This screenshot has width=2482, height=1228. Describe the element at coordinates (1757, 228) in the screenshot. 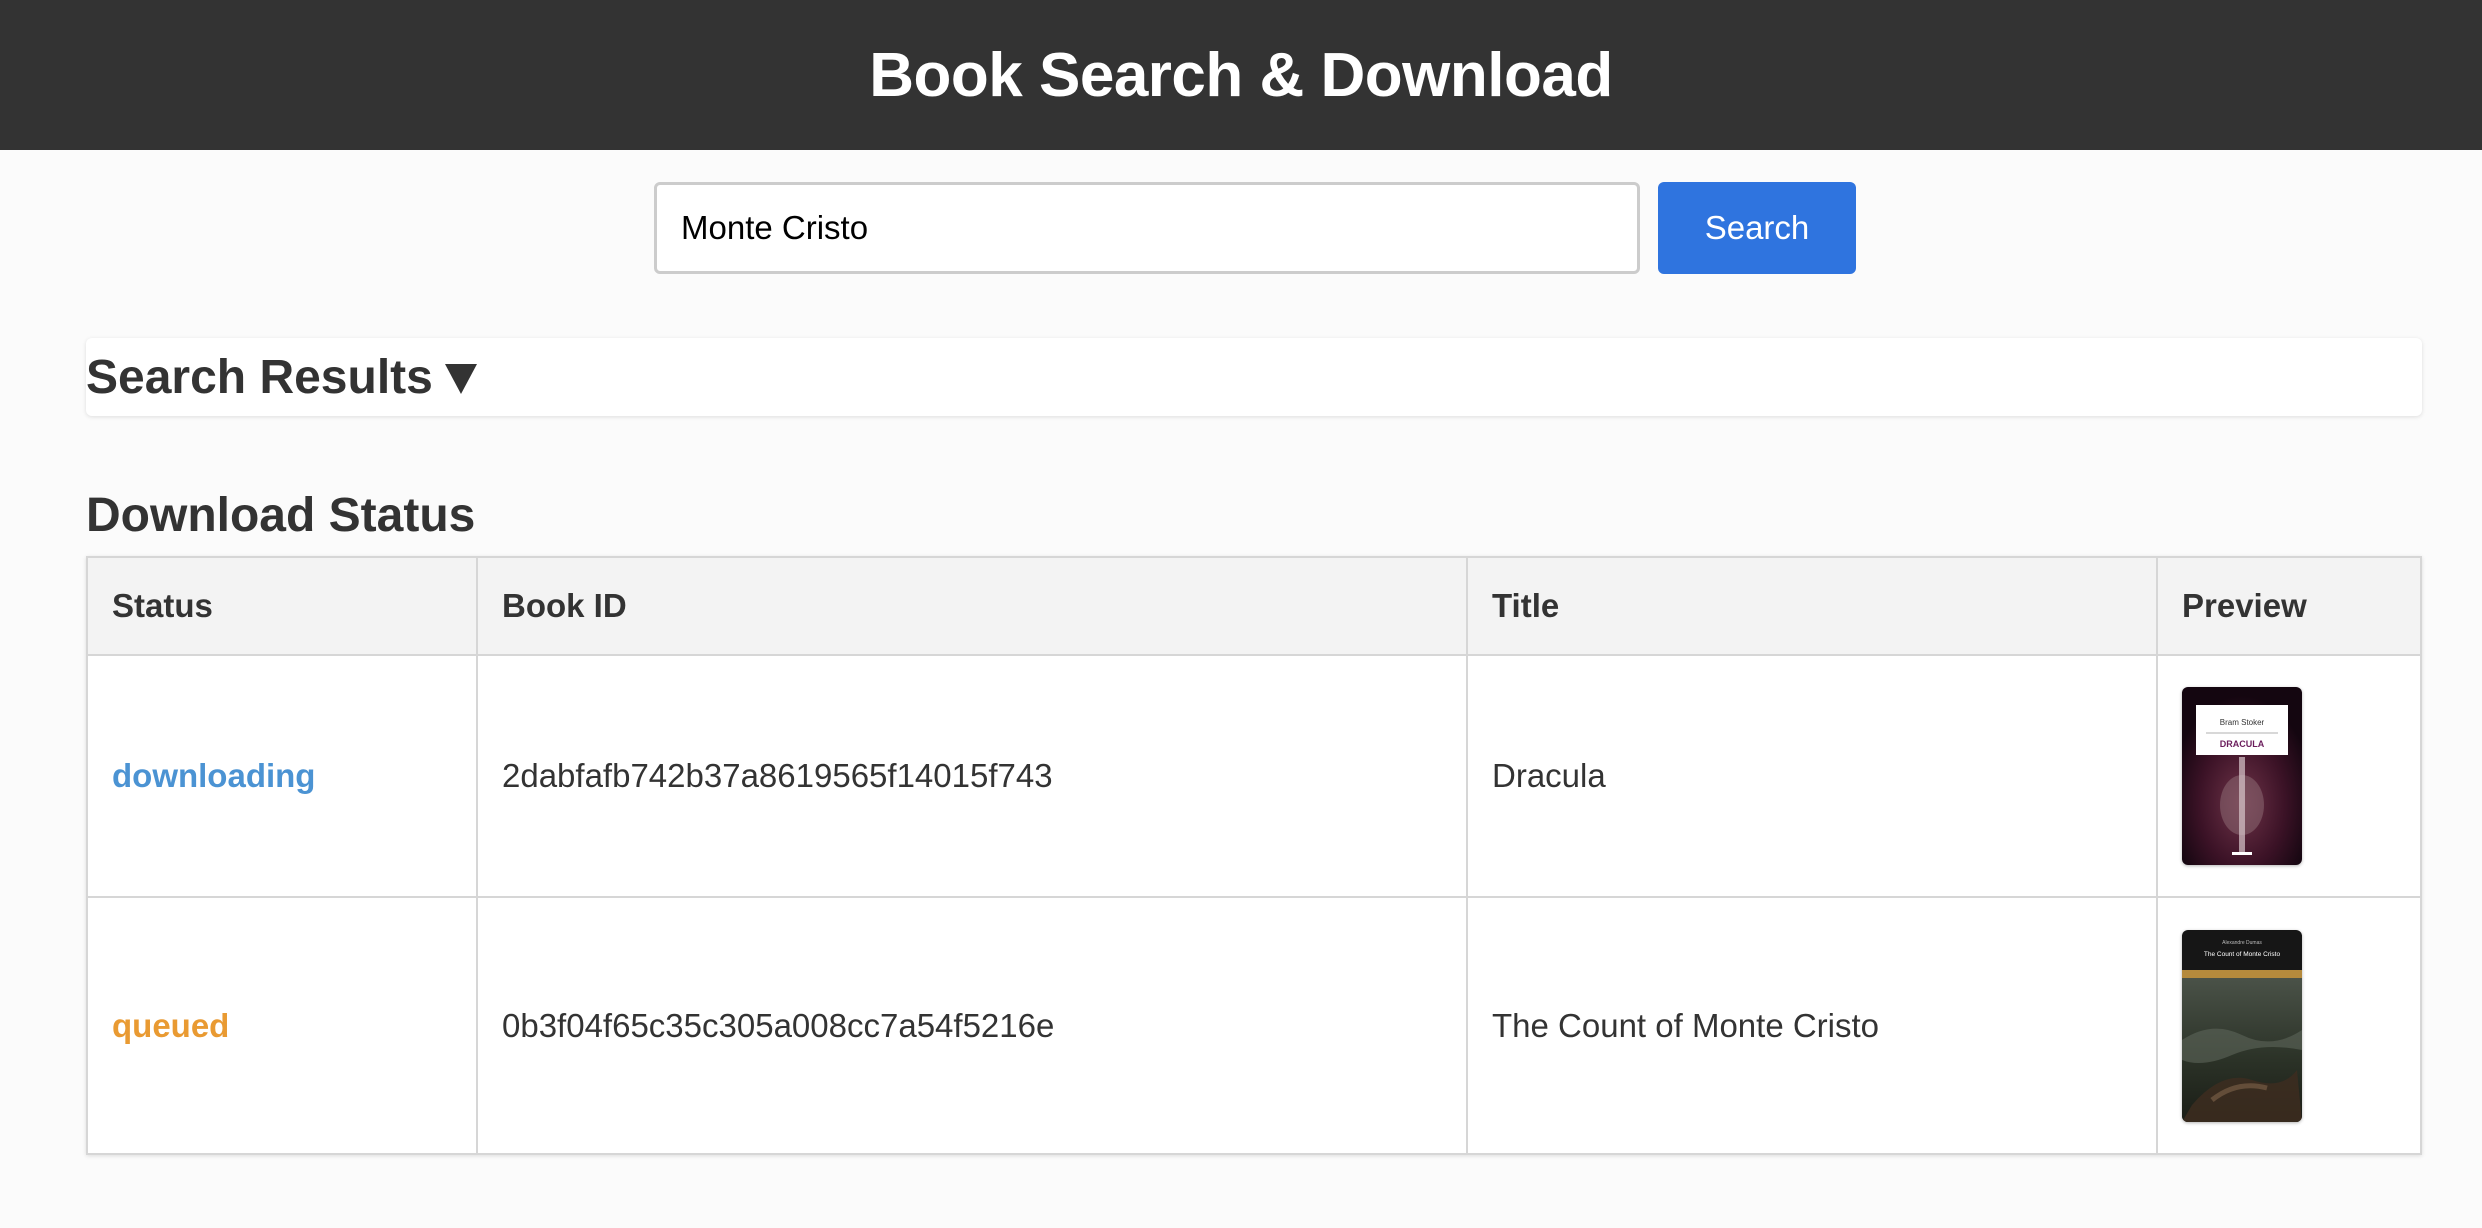

I see `search-button: Search` at that location.